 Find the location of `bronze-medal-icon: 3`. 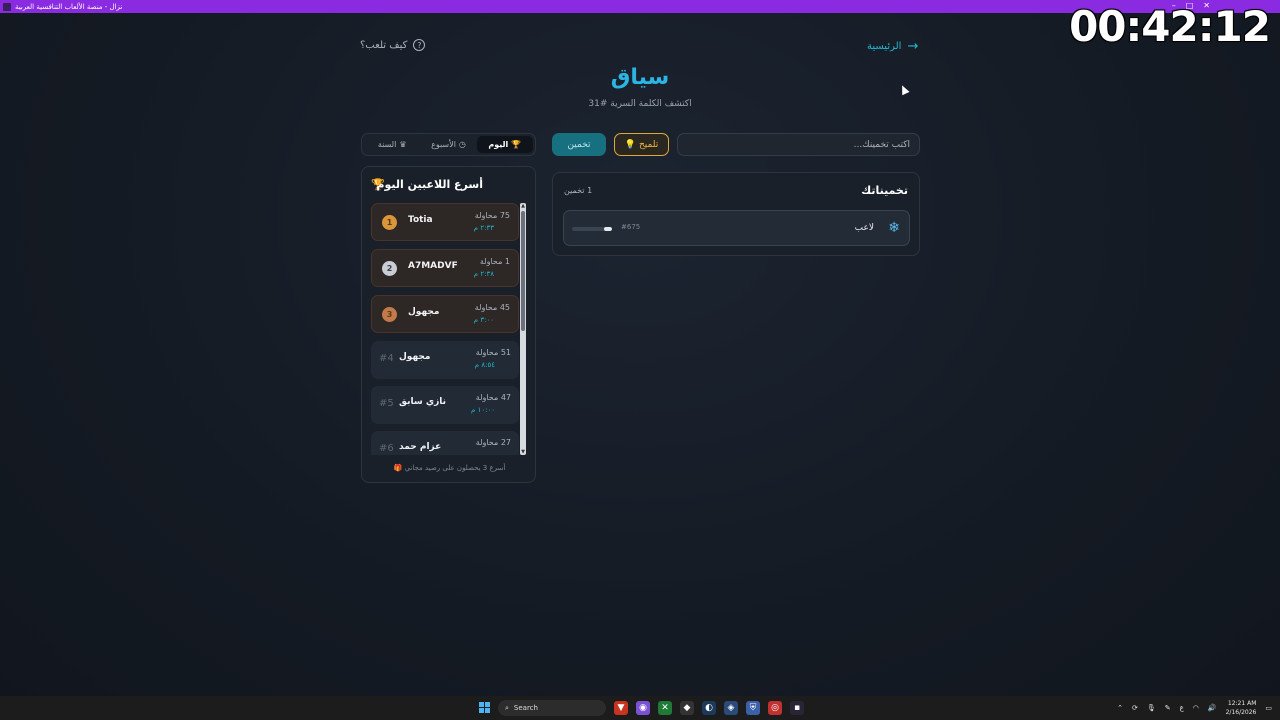

bronze-medal-icon: 3 is located at coordinates (389, 314).